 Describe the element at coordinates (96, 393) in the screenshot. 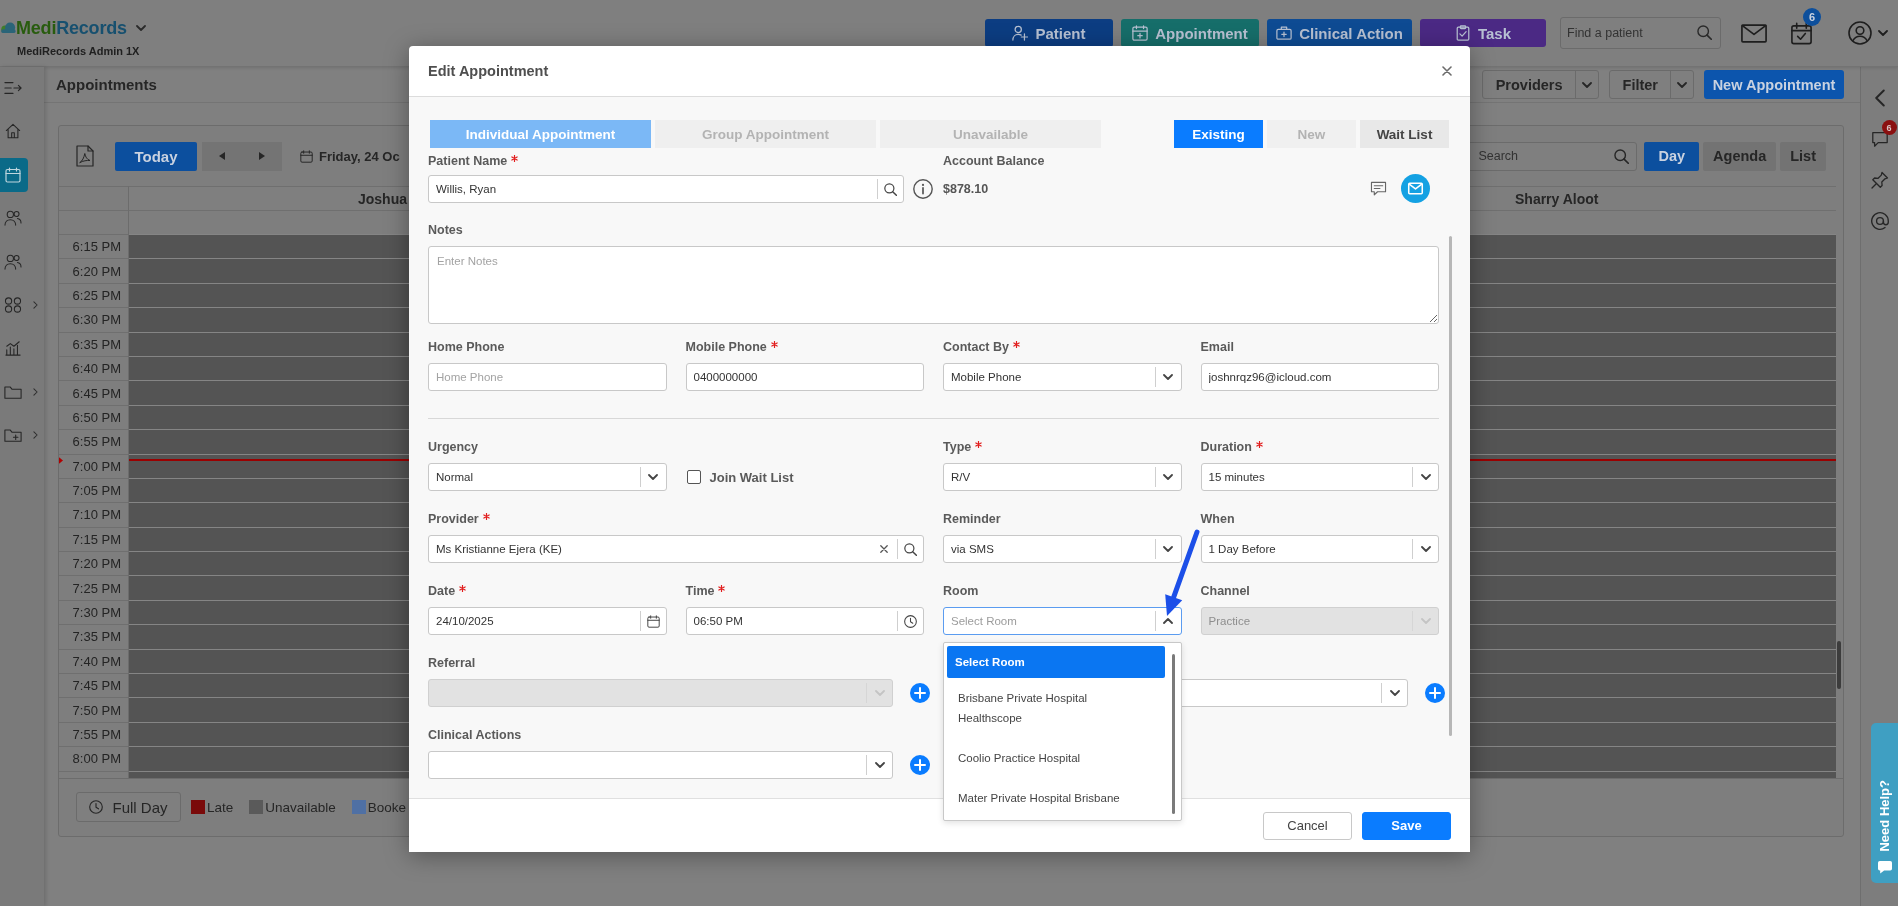

I see `time-label: 6:45 PM` at that location.